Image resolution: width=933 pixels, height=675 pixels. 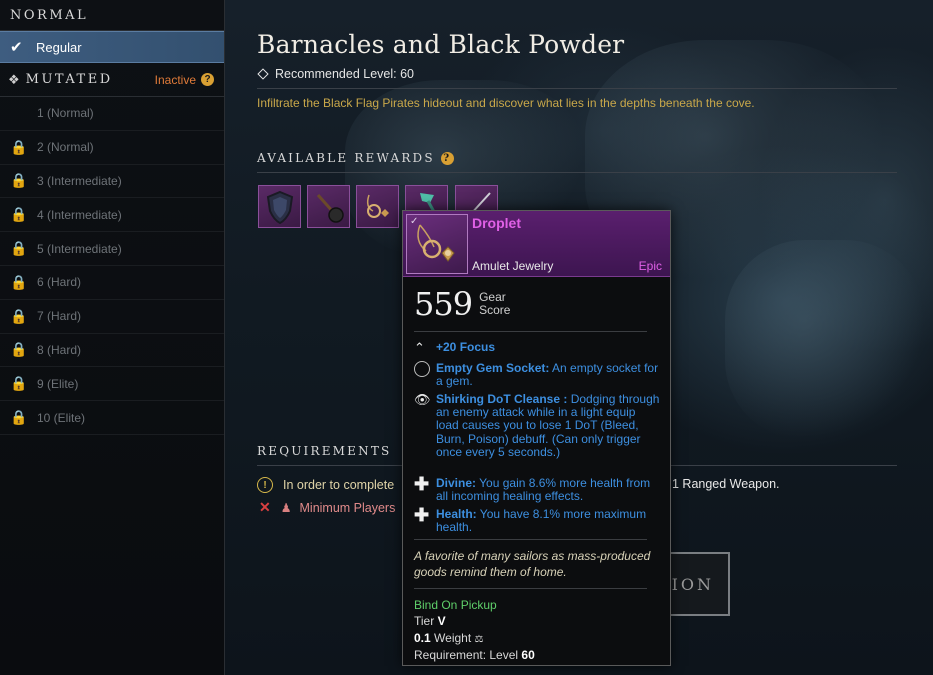 What do you see at coordinates (650, 266) in the screenshot?
I see `item-rarity: Epic` at bounding box center [650, 266].